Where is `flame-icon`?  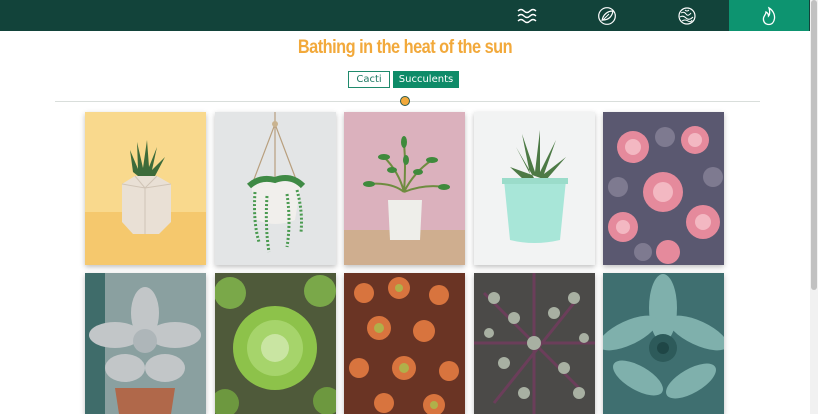 flame-icon is located at coordinates (769, 15).